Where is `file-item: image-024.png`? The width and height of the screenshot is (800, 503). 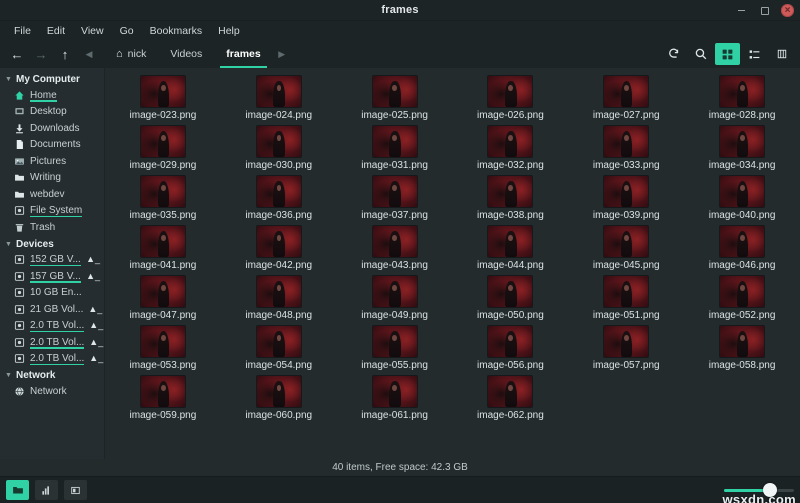 file-item: image-024.png is located at coordinates (279, 99).